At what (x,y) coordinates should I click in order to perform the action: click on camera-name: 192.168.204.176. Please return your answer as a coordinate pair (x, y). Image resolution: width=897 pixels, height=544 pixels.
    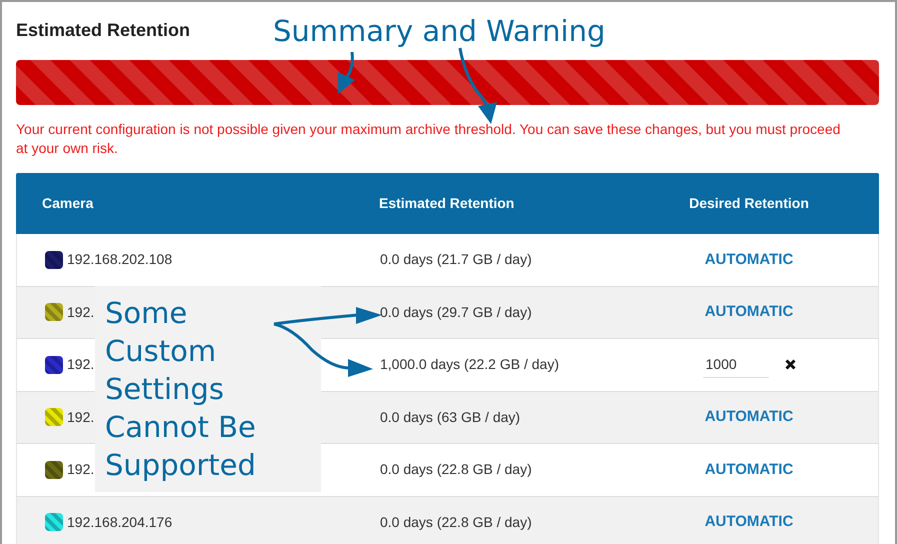
    Looking at the image, I should click on (119, 522).